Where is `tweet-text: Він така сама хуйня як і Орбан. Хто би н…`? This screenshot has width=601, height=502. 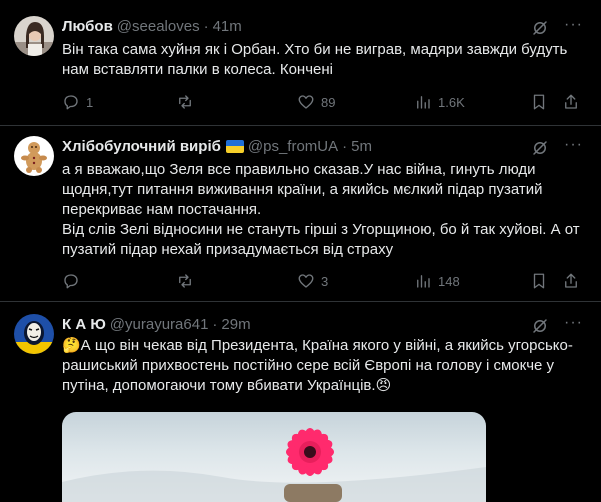
tweet-text: Він така сама хуйня як і Орбан. Хто би н… is located at coordinates (315, 59).